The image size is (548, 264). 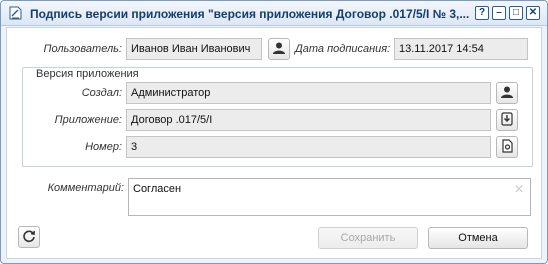 What do you see at coordinates (343, 49) in the screenshot?
I see `sign-date-label: Дата подписания:` at bounding box center [343, 49].